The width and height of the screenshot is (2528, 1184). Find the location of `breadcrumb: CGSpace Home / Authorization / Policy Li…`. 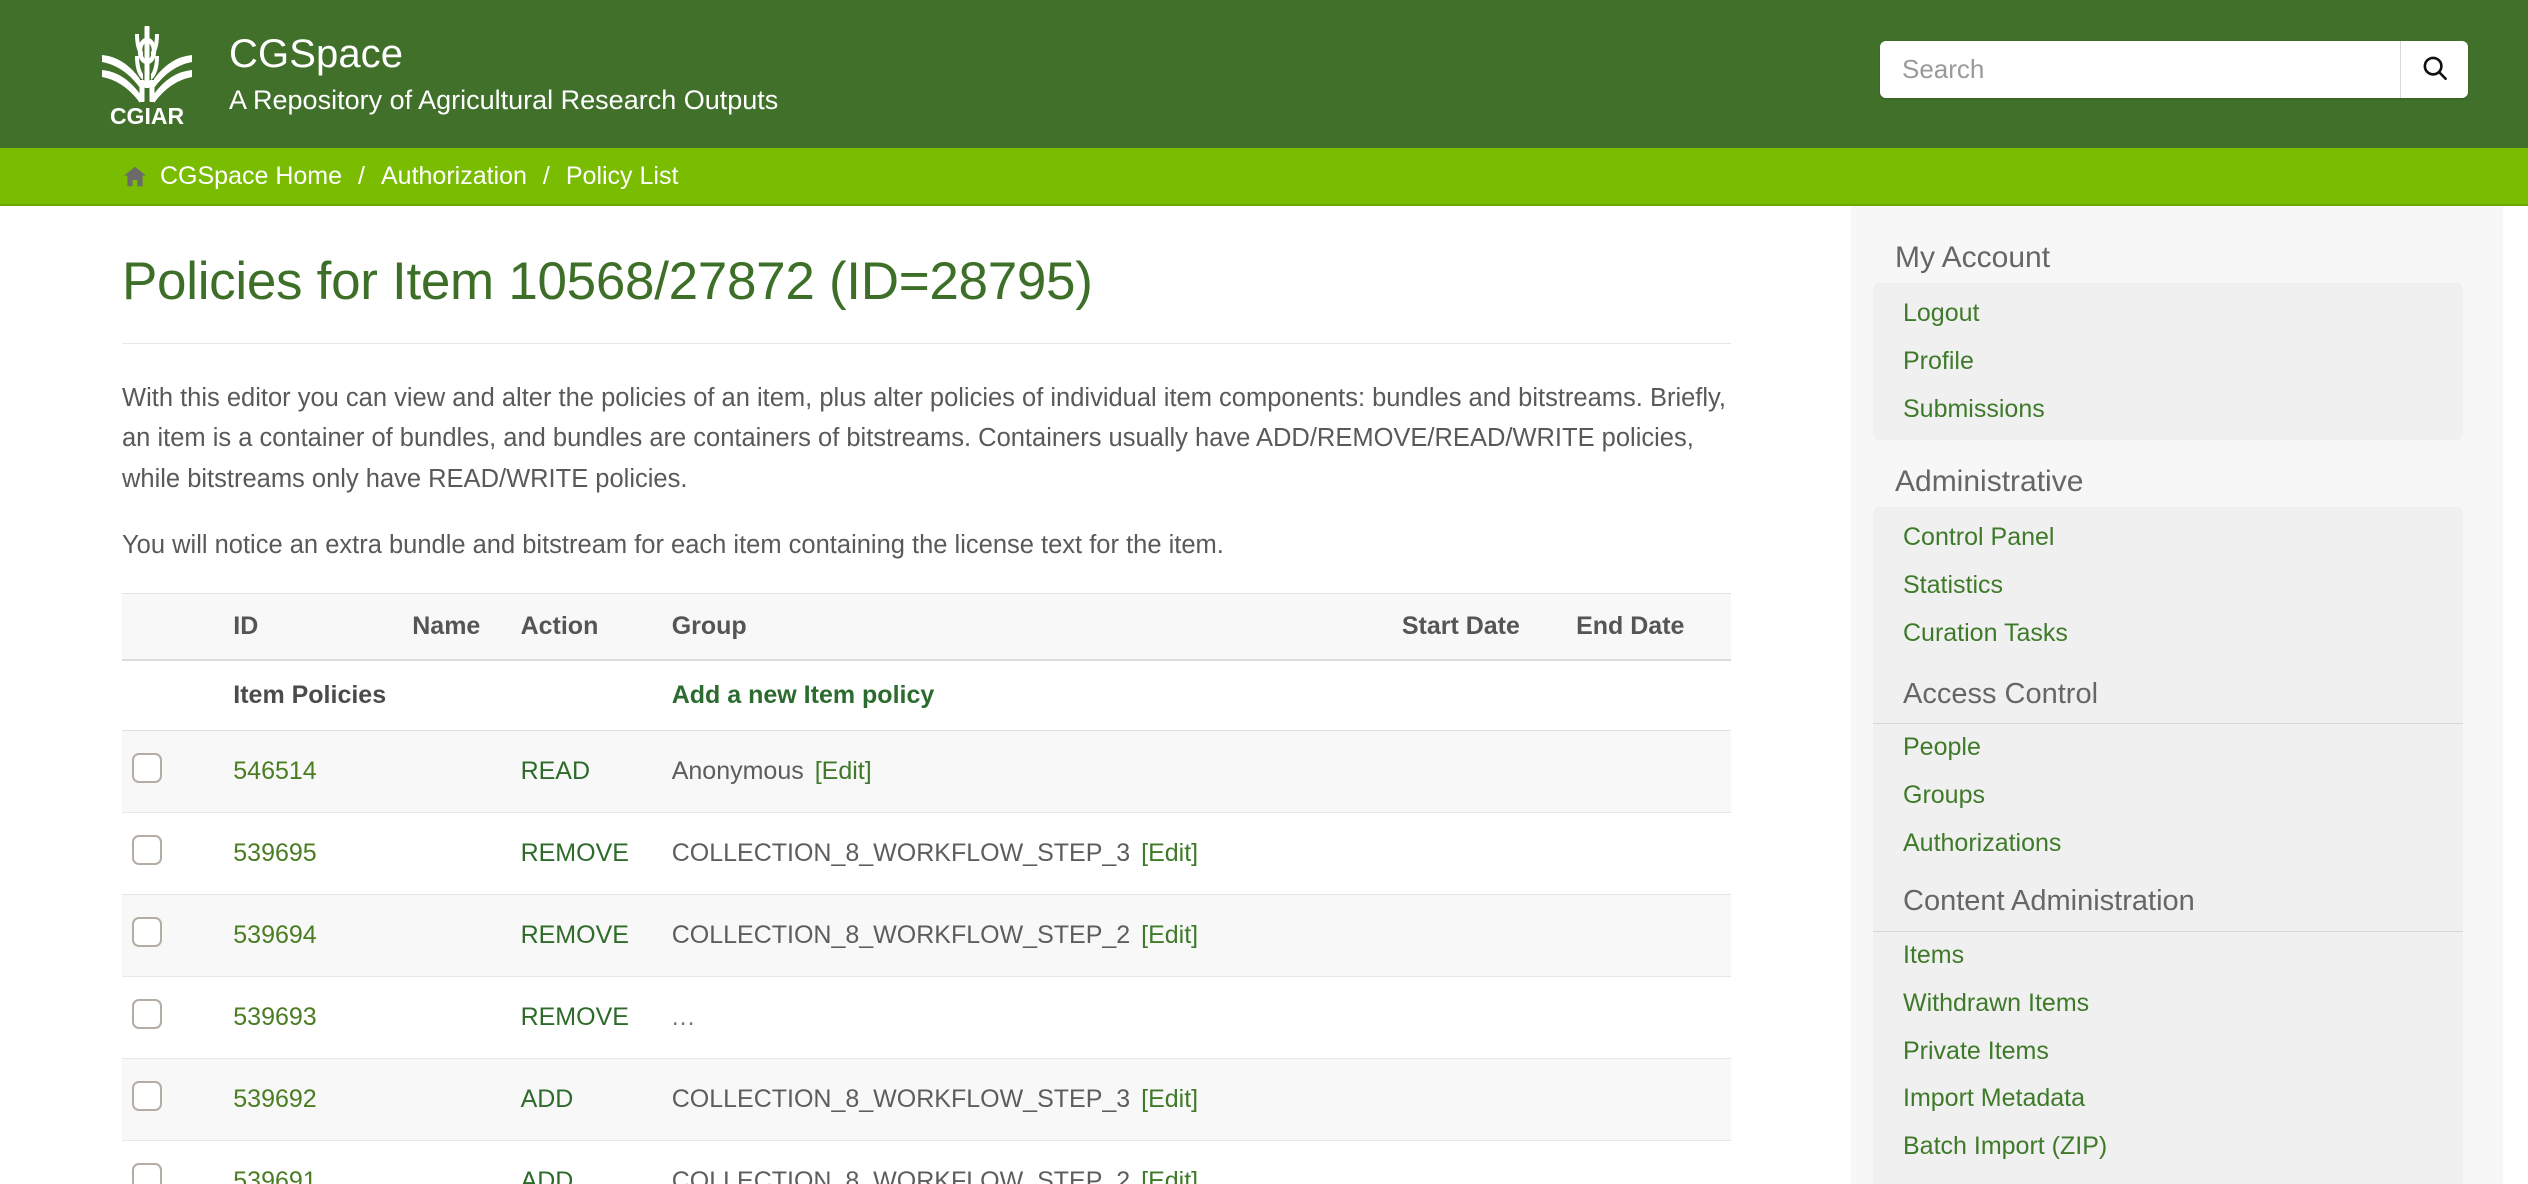

breadcrumb: CGSpace Home / Authorization / Policy Li… is located at coordinates (1264, 177).